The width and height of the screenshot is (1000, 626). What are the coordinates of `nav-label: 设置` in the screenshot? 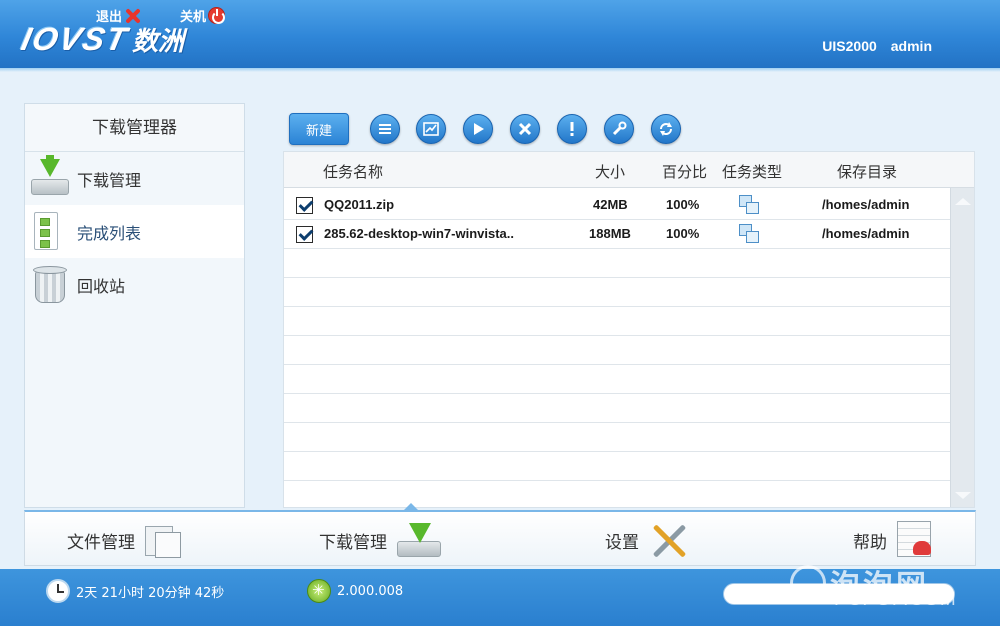 It's located at (622, 542).